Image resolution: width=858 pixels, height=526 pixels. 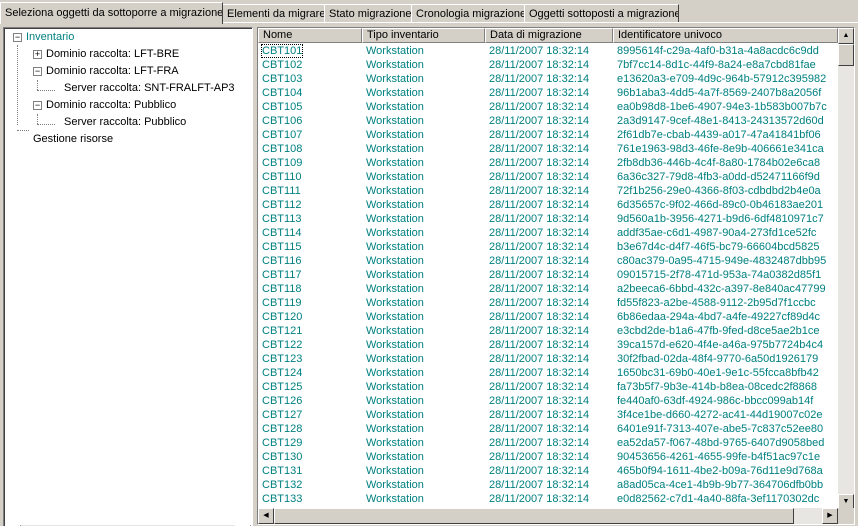 What do you see at coordinates (112, 54) in the screenshot?
I see `tree-item-domain-lft-bre: Dominio raccolta: LFT-BRE` at bounding box center [112, 54].